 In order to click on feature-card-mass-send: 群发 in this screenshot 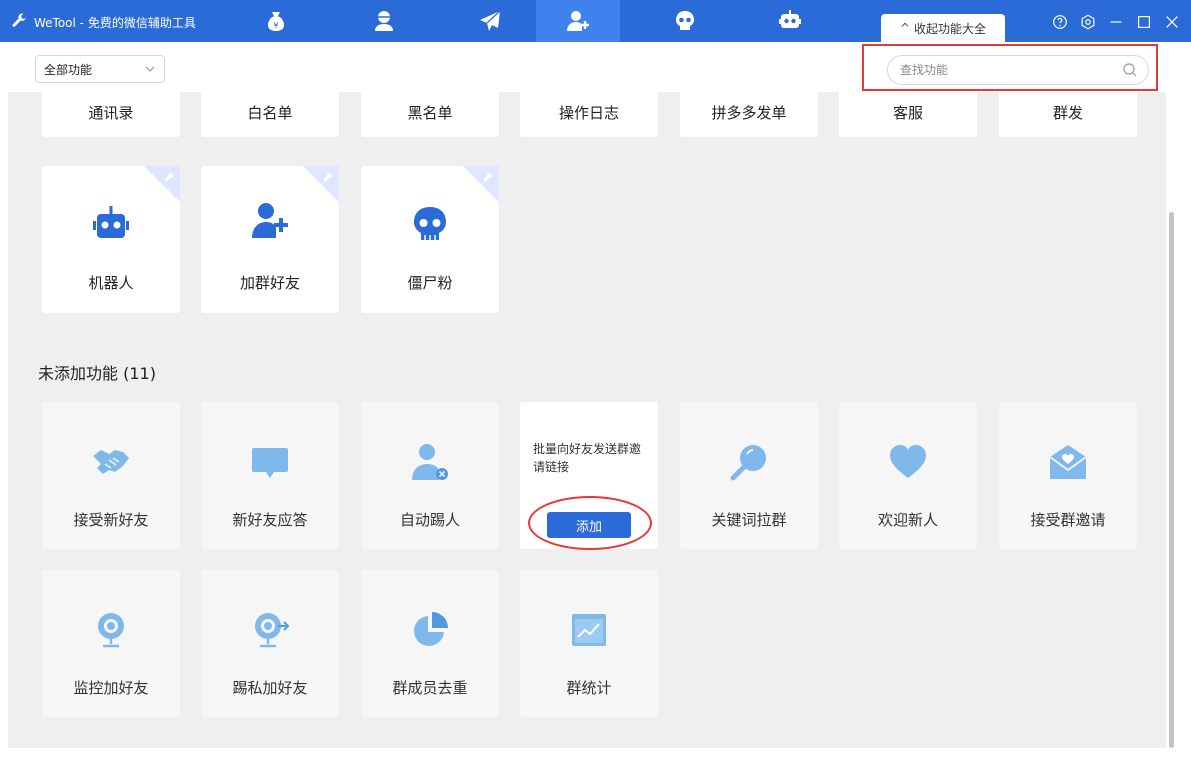, I will do `click(1068, 114)`.